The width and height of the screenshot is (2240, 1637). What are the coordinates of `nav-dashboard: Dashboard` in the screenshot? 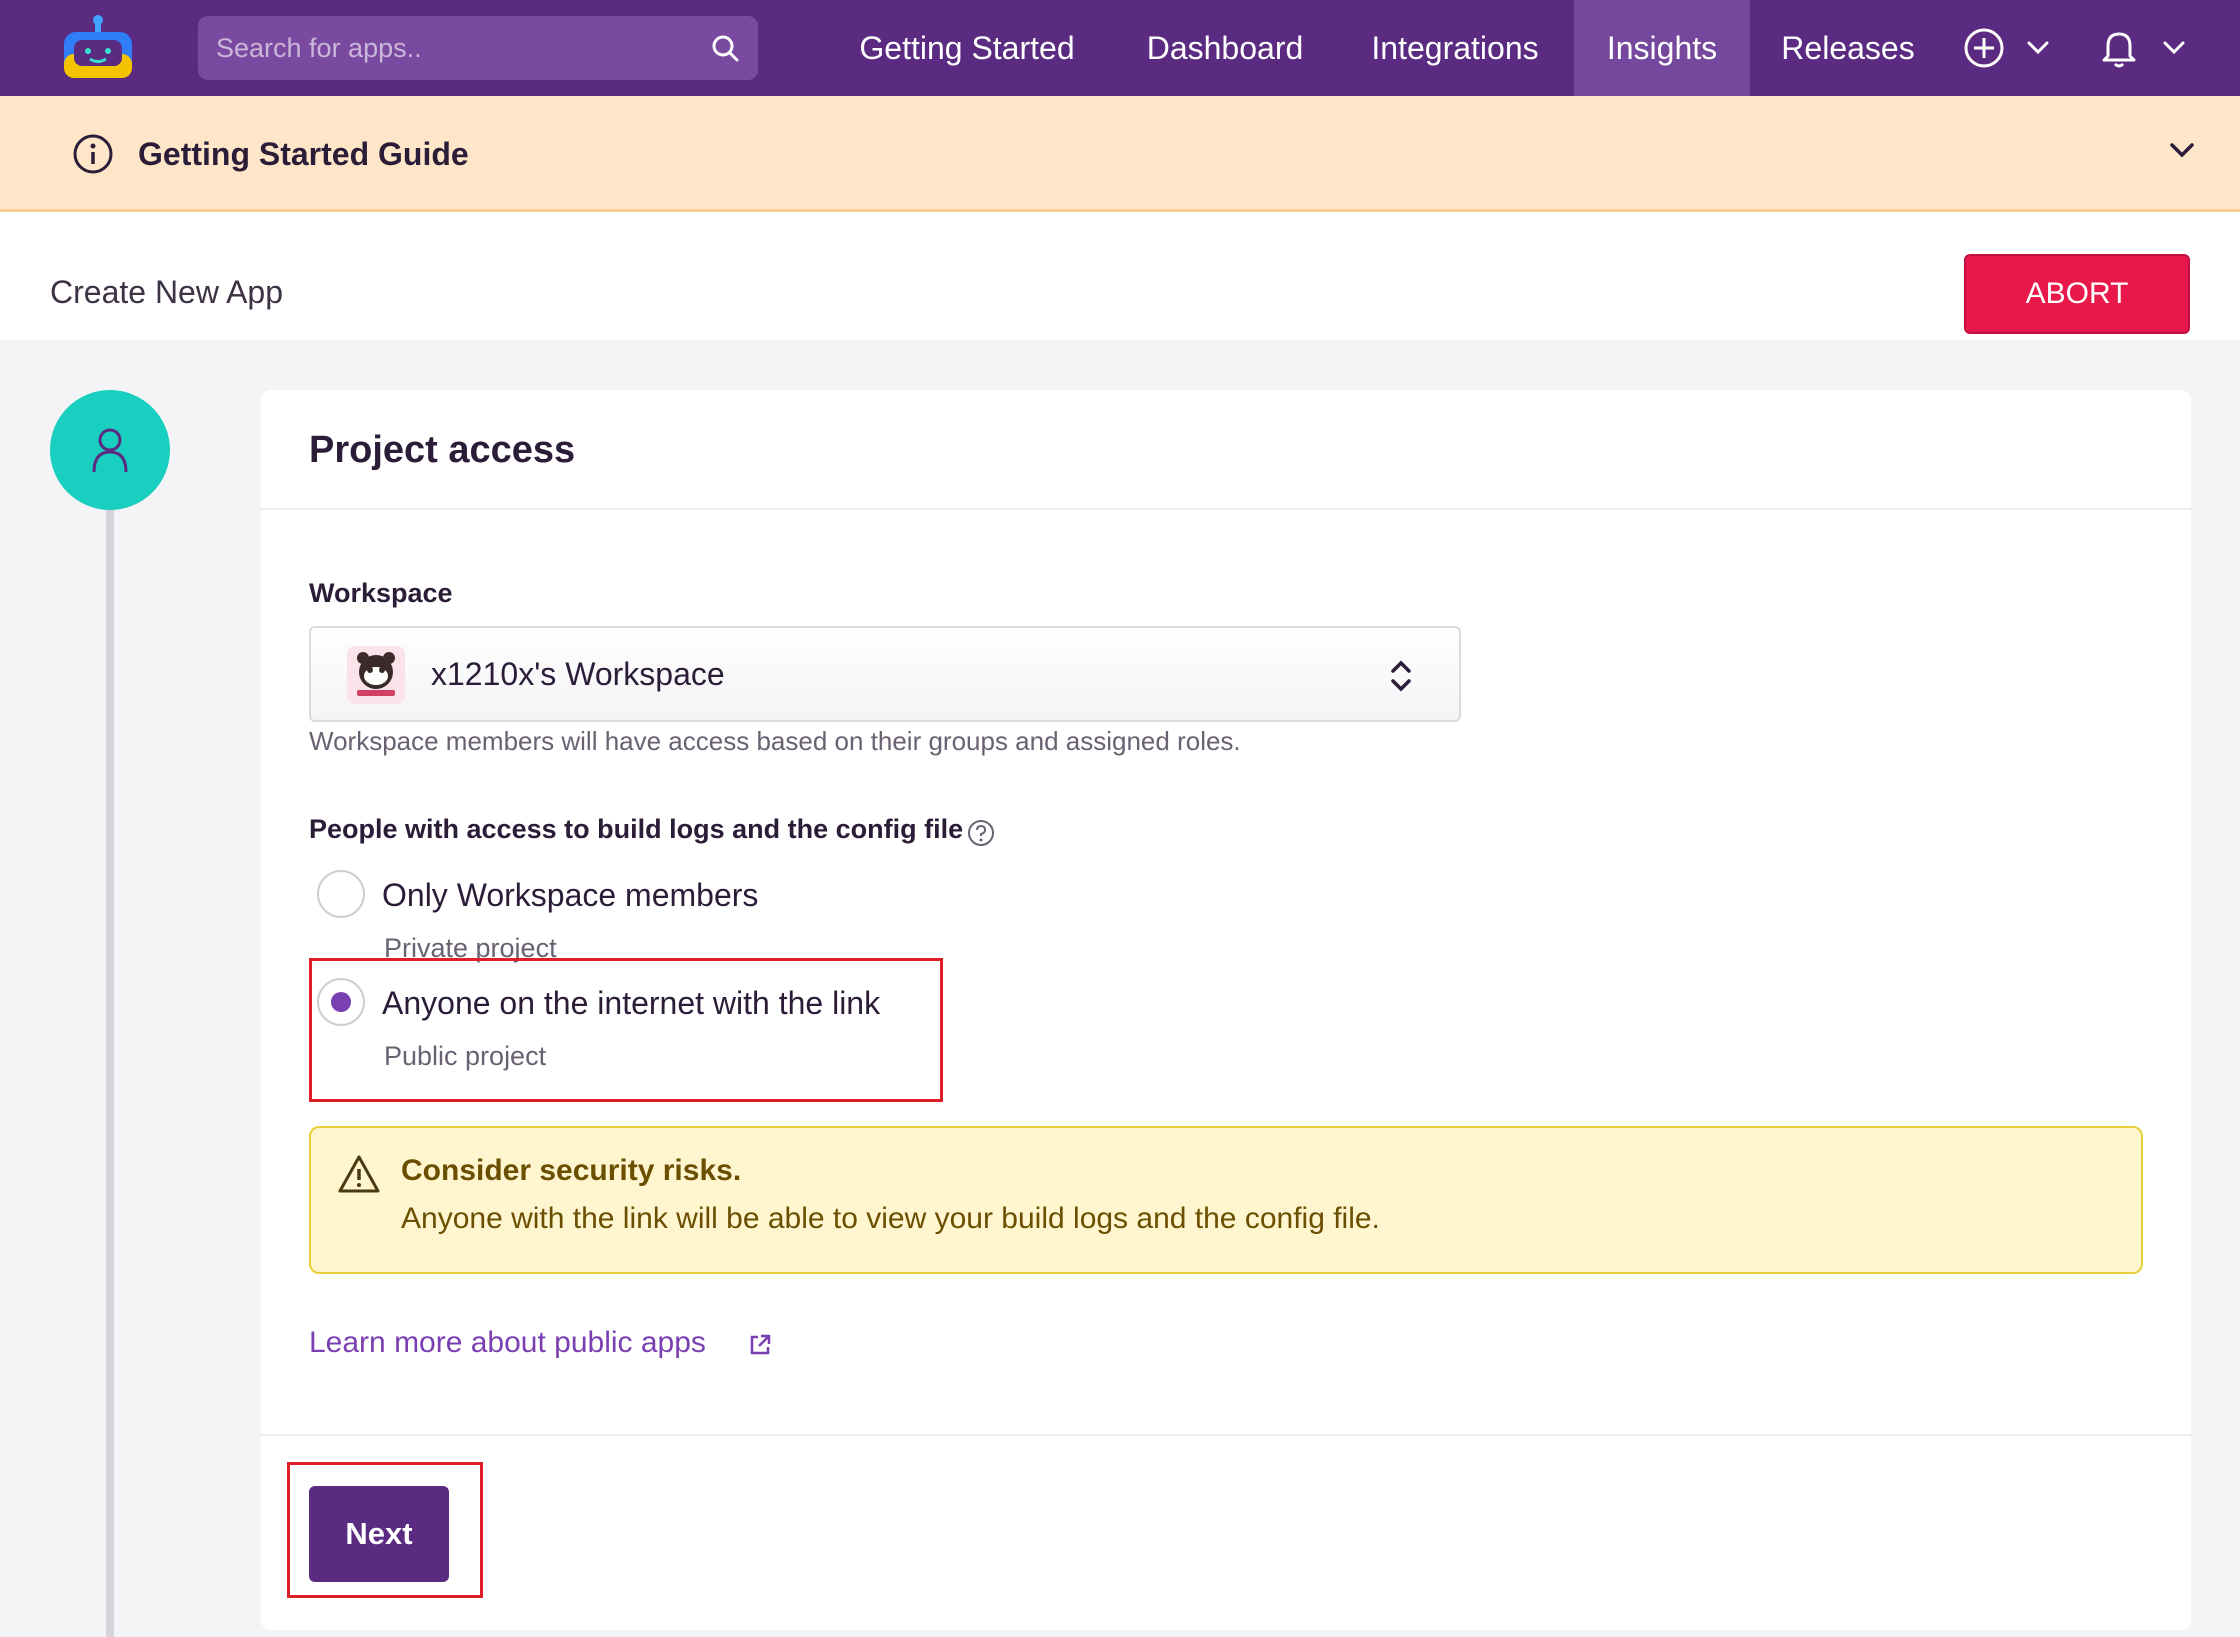 It's located at (1225, 48).